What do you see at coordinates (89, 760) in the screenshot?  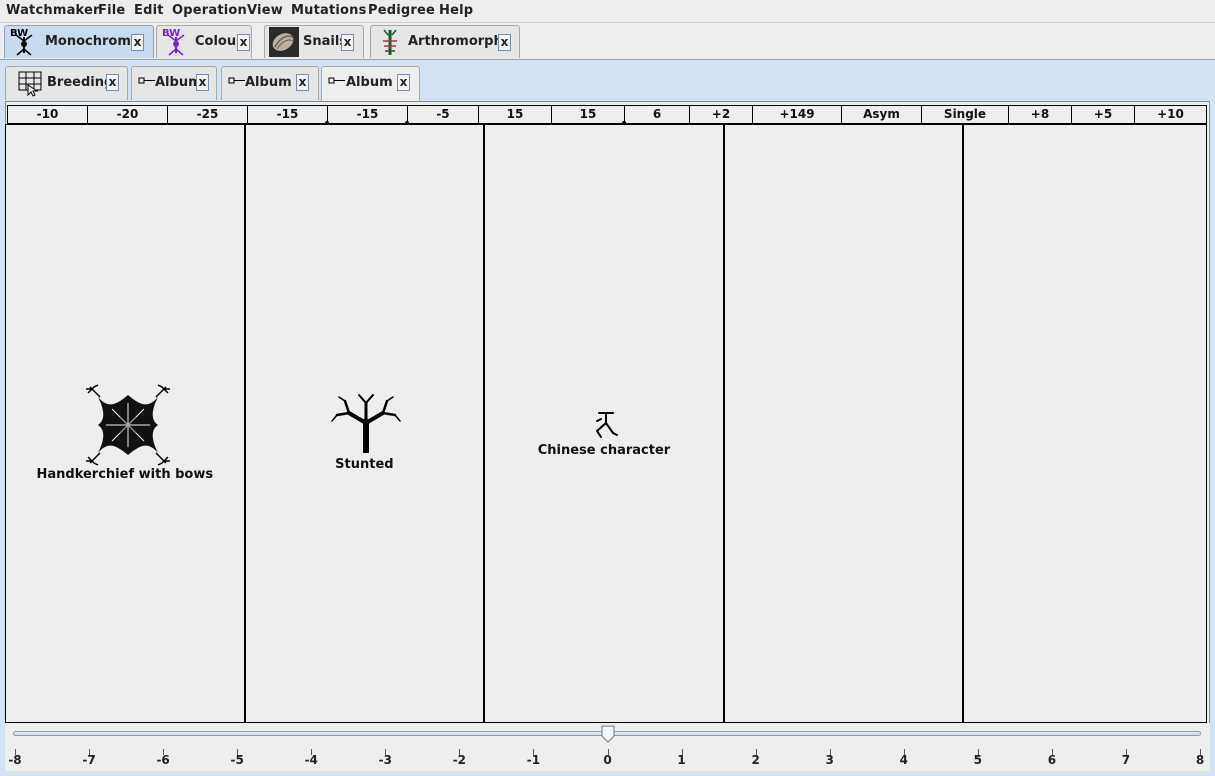 I see `slider-tick-label: -7` at bounding box center [89, 760].